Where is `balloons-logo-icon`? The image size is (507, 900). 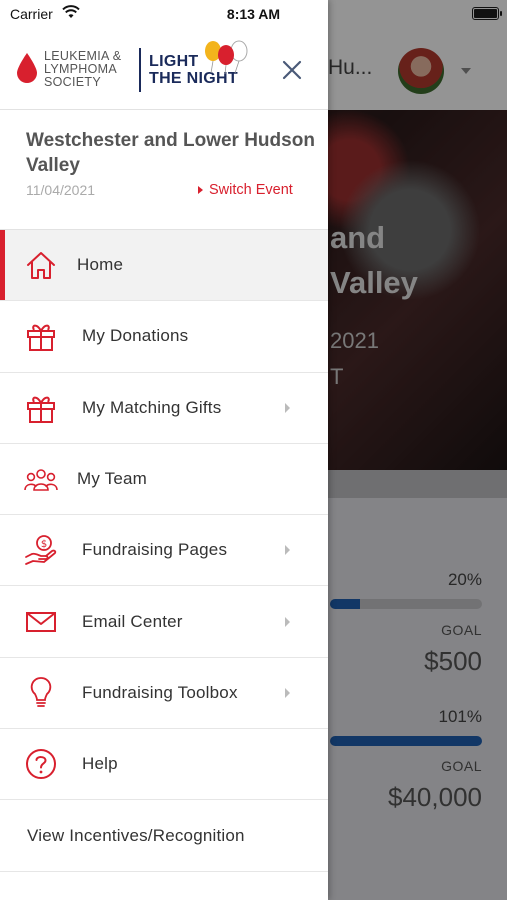 balloons-logo-icon is located at coordinates (225, 59).